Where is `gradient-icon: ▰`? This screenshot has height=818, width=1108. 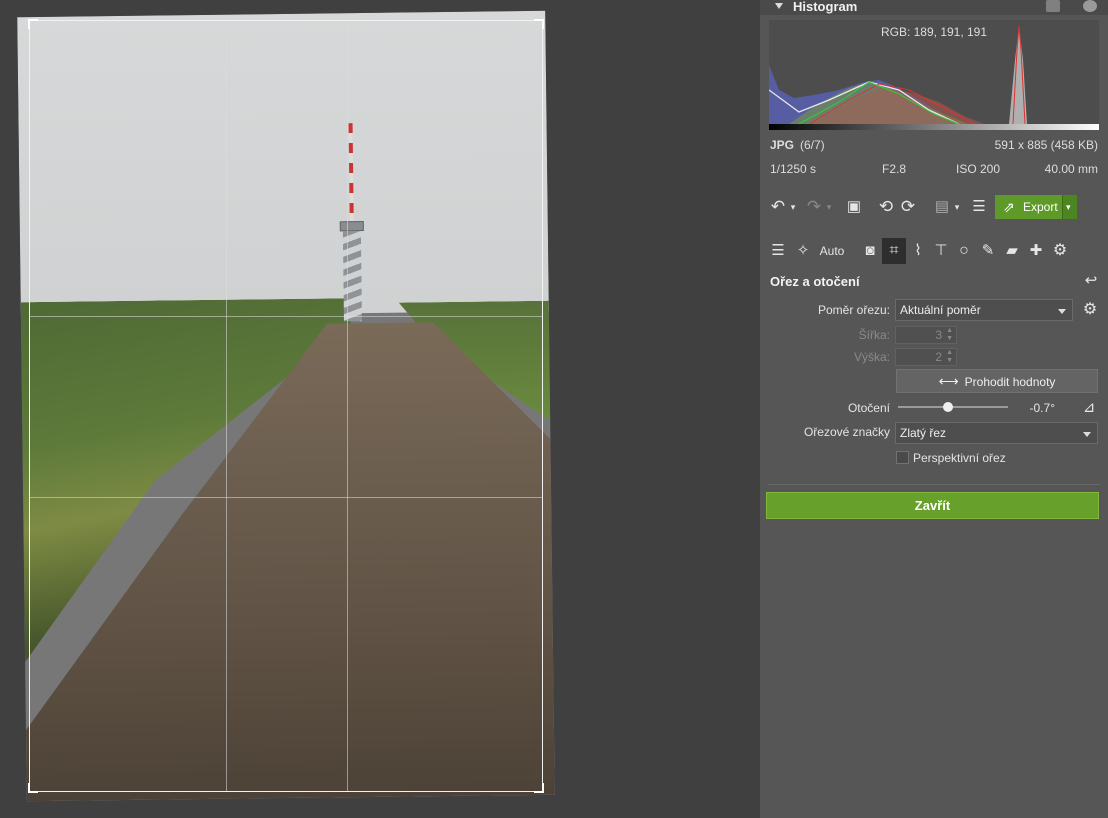 gradient-icon: ▰ is located at coordinates (1012, 251).